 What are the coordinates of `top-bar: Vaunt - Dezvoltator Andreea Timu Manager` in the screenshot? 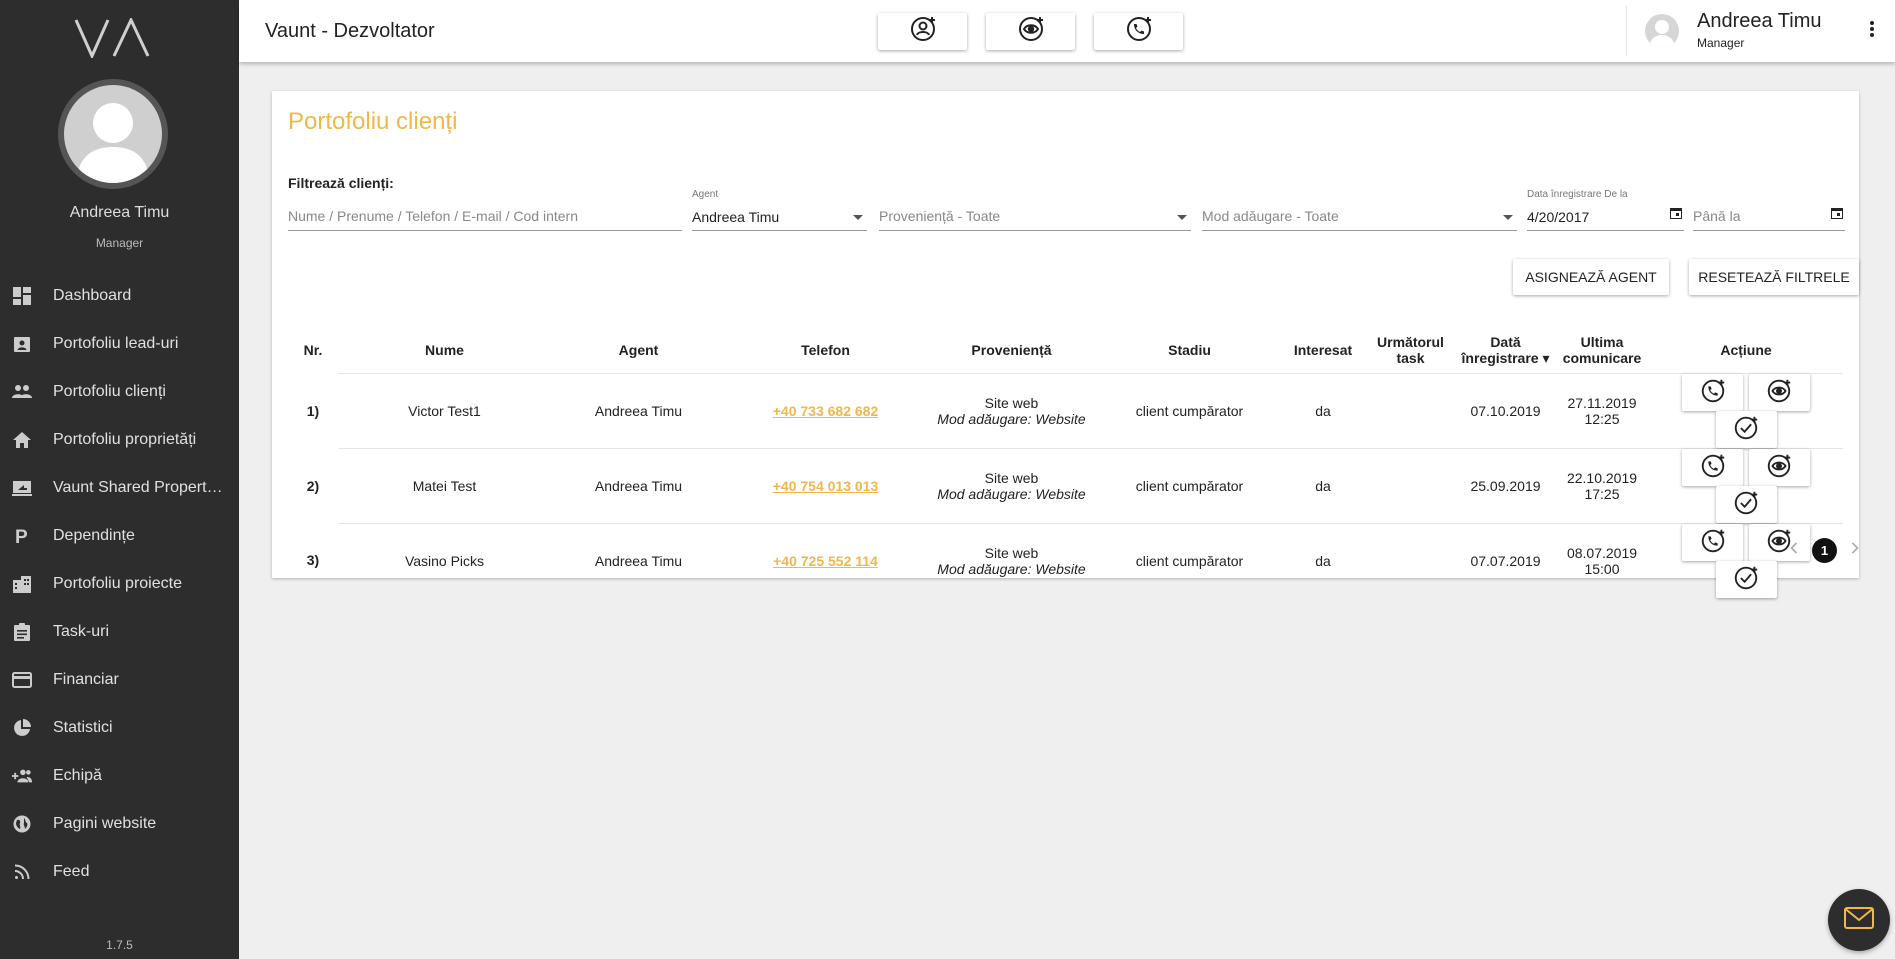 It's located at (1067, 31).